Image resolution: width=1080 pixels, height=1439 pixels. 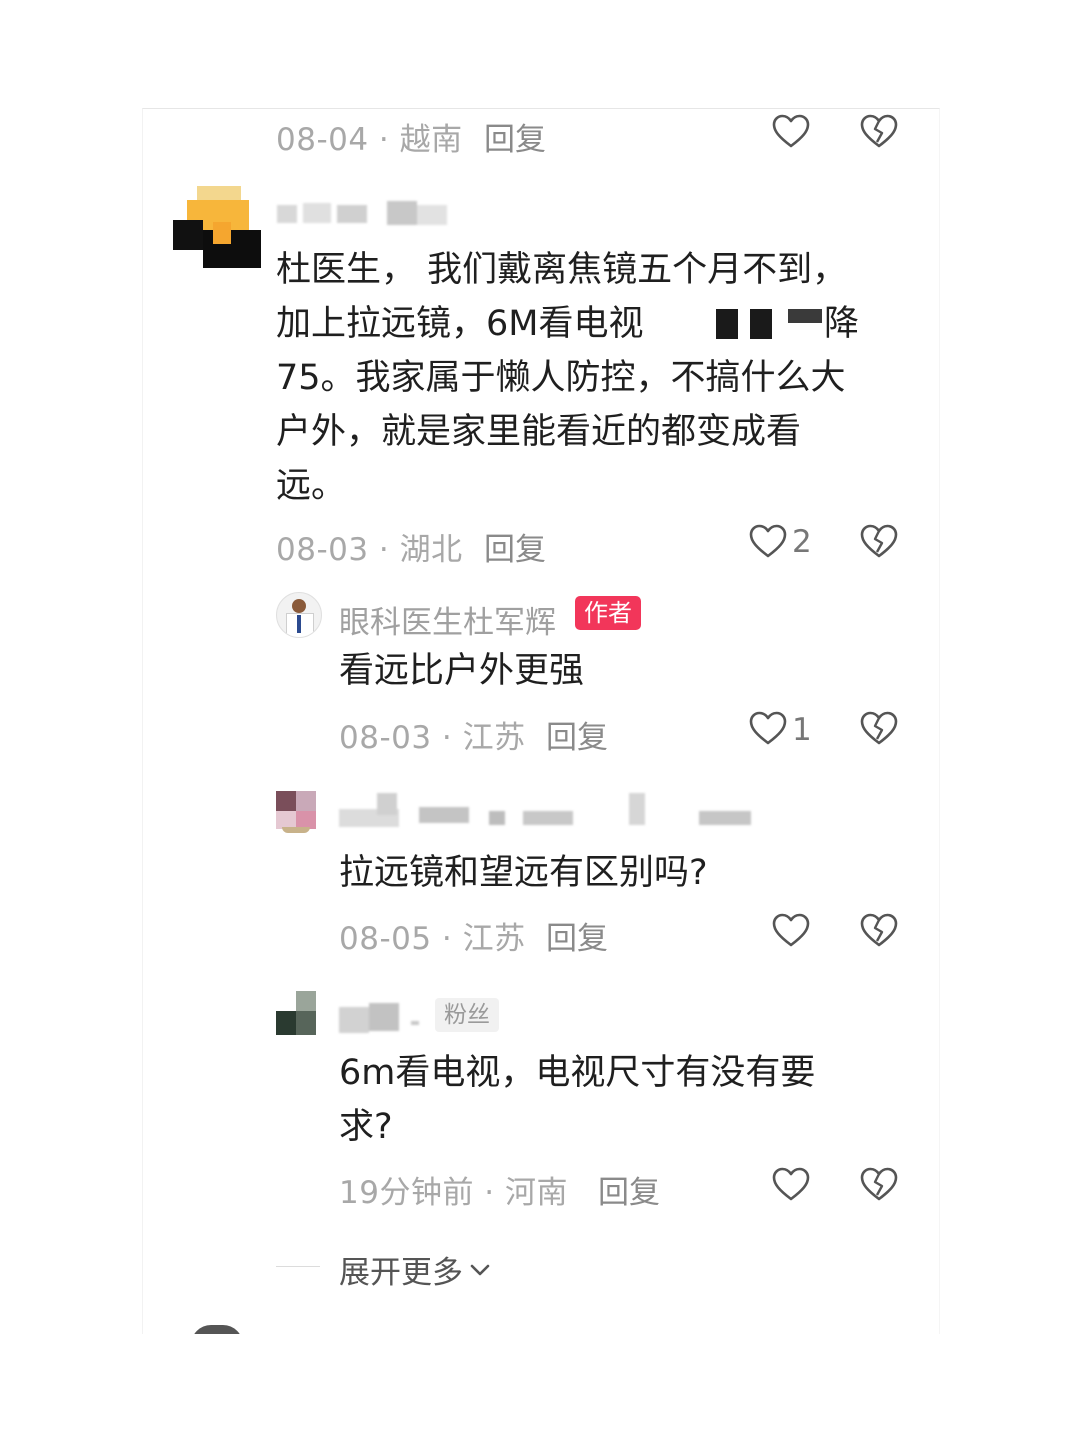 I want to click on comment-line: 远。, so click(x=311, y=486).